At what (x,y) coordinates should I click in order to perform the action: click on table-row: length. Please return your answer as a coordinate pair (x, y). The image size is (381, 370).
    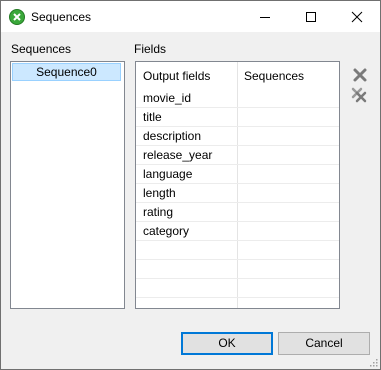
    Looking at the image, I should click on (237, 193).